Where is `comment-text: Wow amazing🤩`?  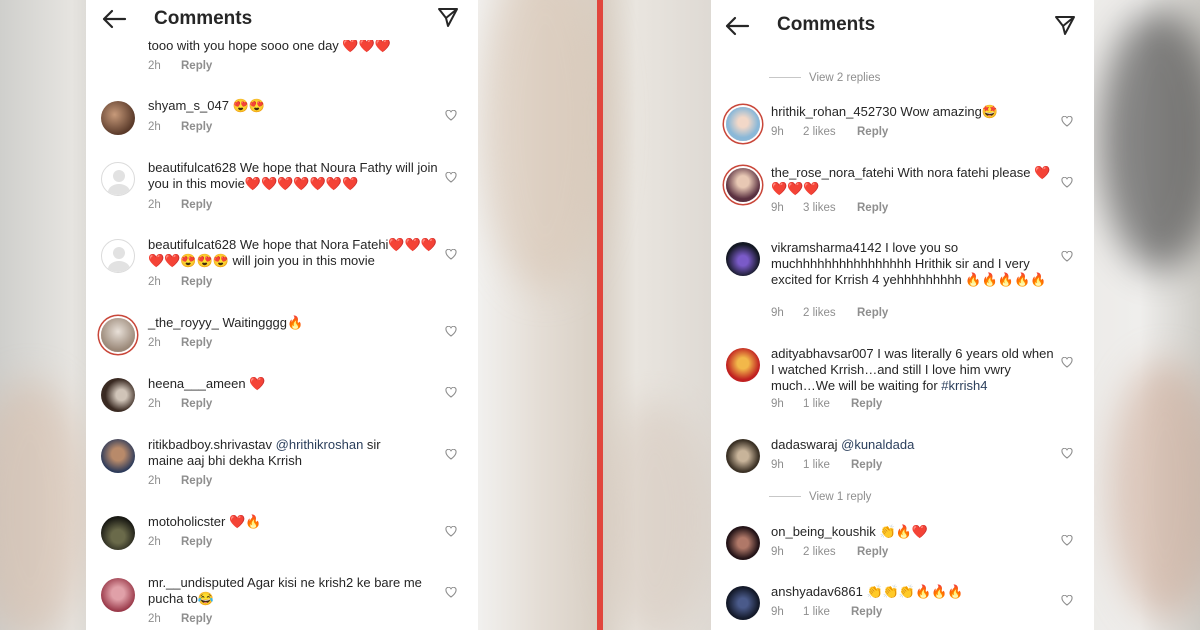
comment-text: Wow amazing🤩 is located at coordinates (949, 111).